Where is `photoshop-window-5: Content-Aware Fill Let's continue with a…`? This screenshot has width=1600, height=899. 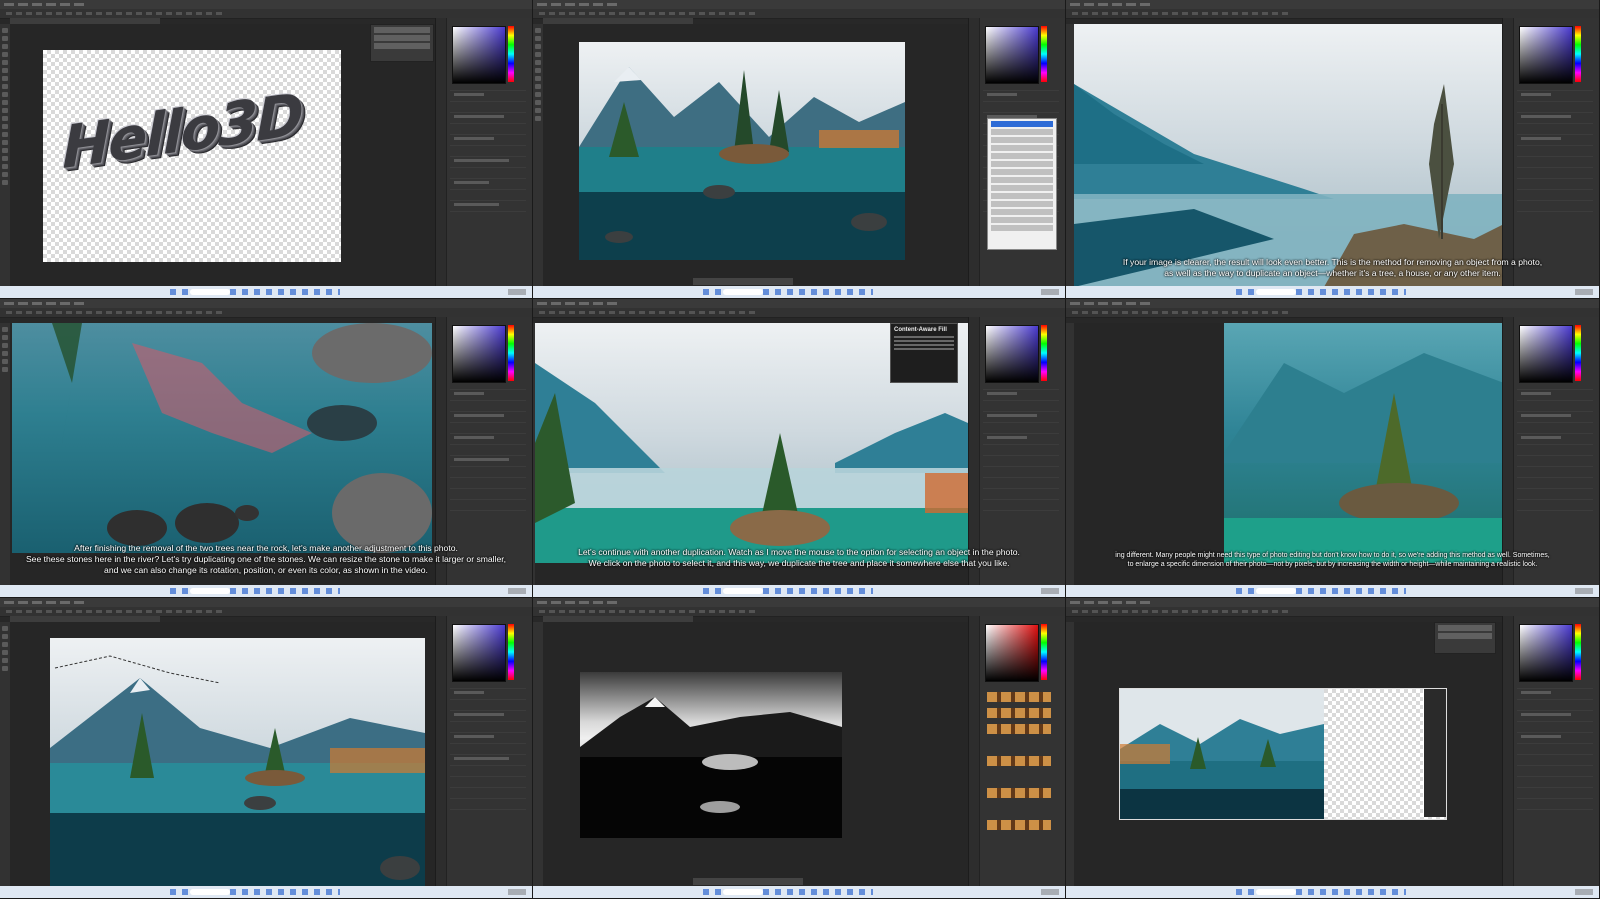
photoshop-window-5: Content-Aware Fill Let's continue with a… is located at coordinates (799, 448).